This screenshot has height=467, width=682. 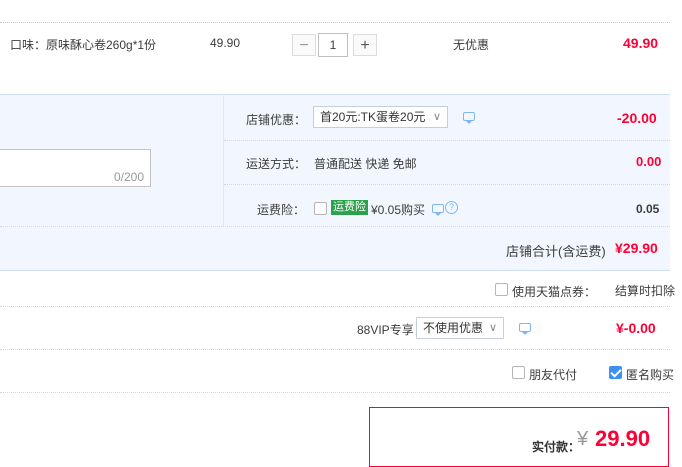 I want to click on insurance-label: 运费险：, so click(x=281, y=210).